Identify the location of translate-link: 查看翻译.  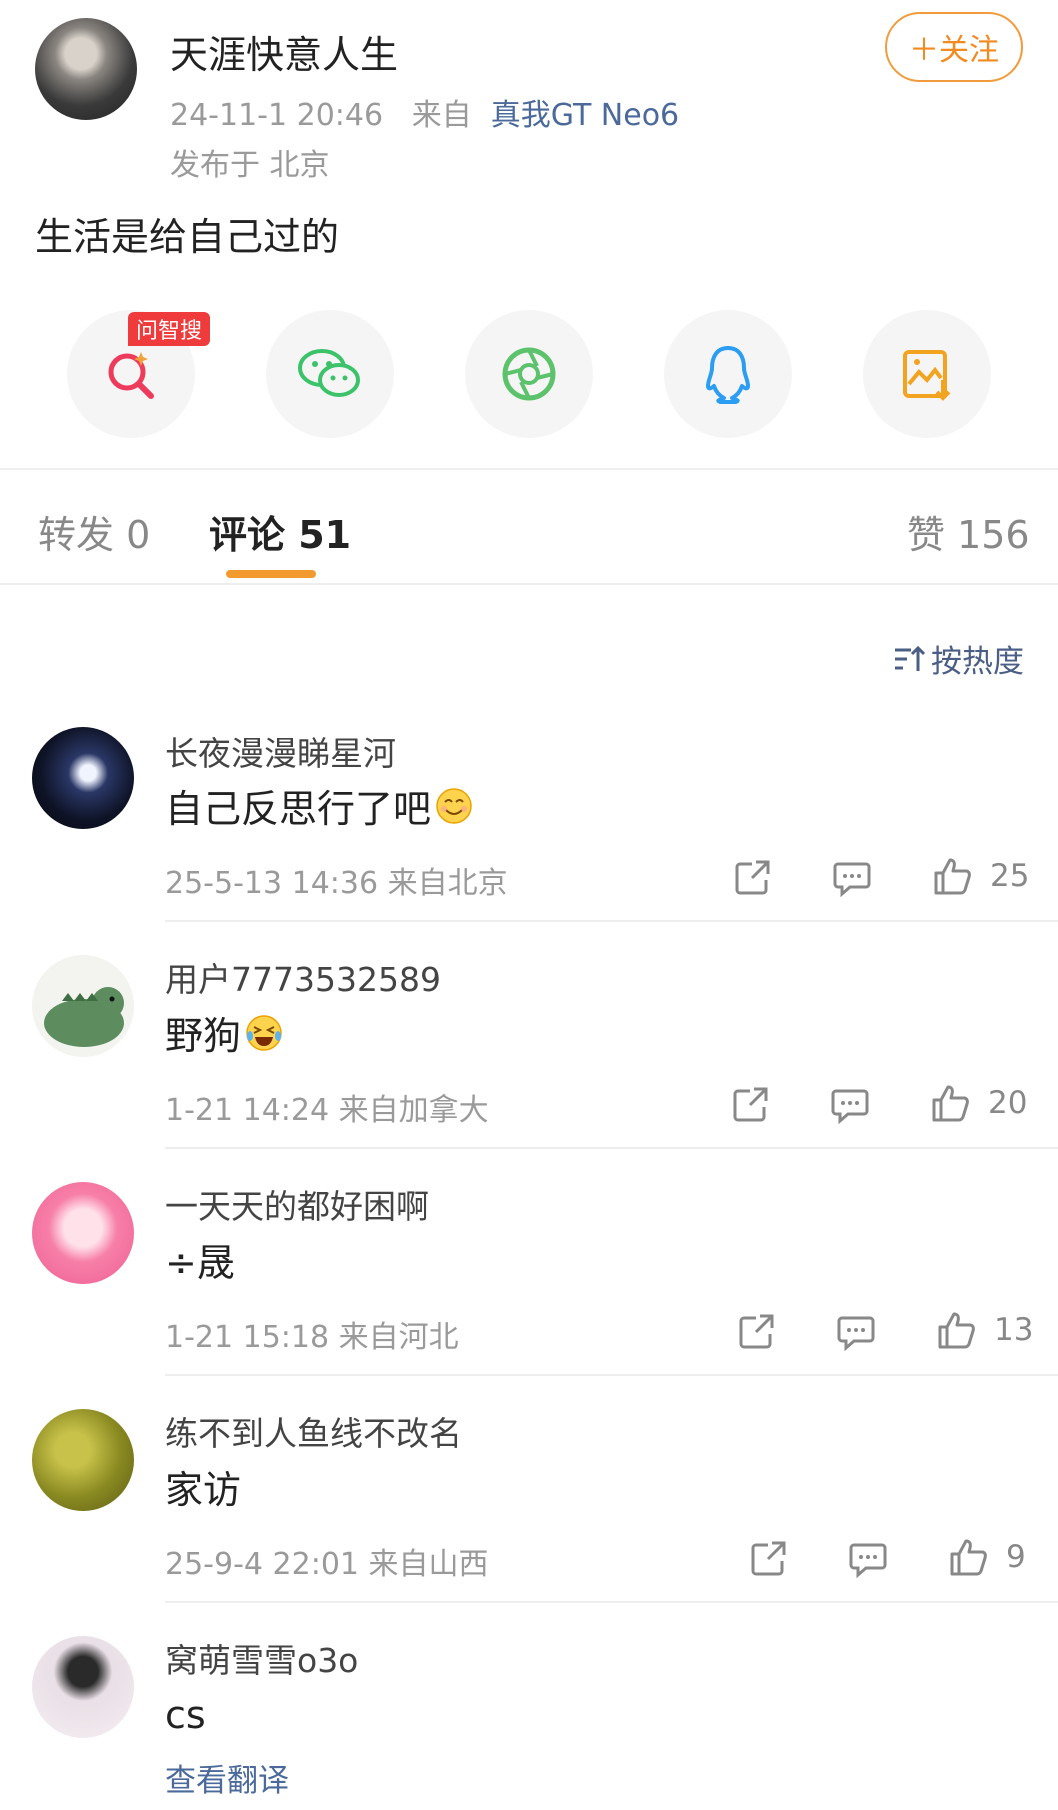
(227, 1777).